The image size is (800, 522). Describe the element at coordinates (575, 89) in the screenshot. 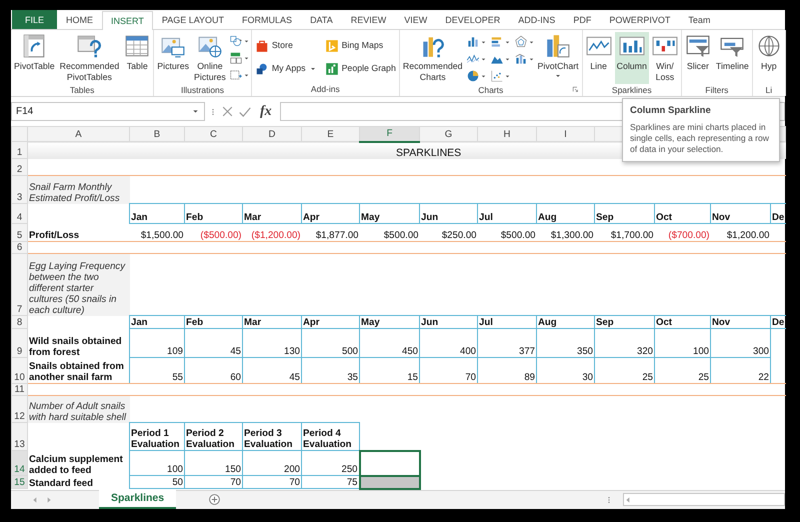

I see `launcher-icon` at that location.